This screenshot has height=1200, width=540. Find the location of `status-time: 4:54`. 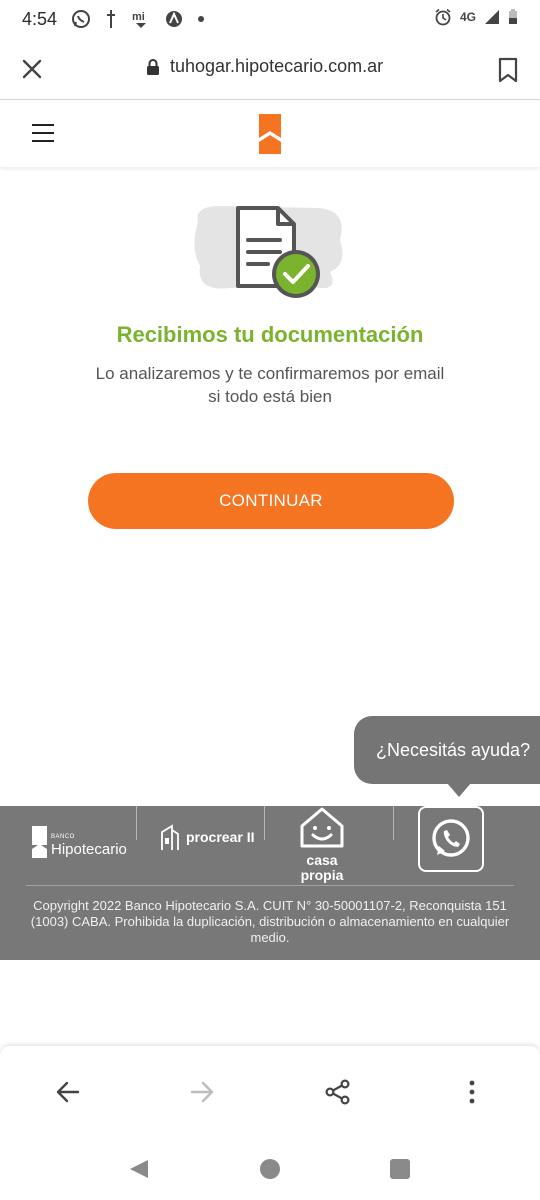

status-time: 4:54 is located at coordinates (40, 18).